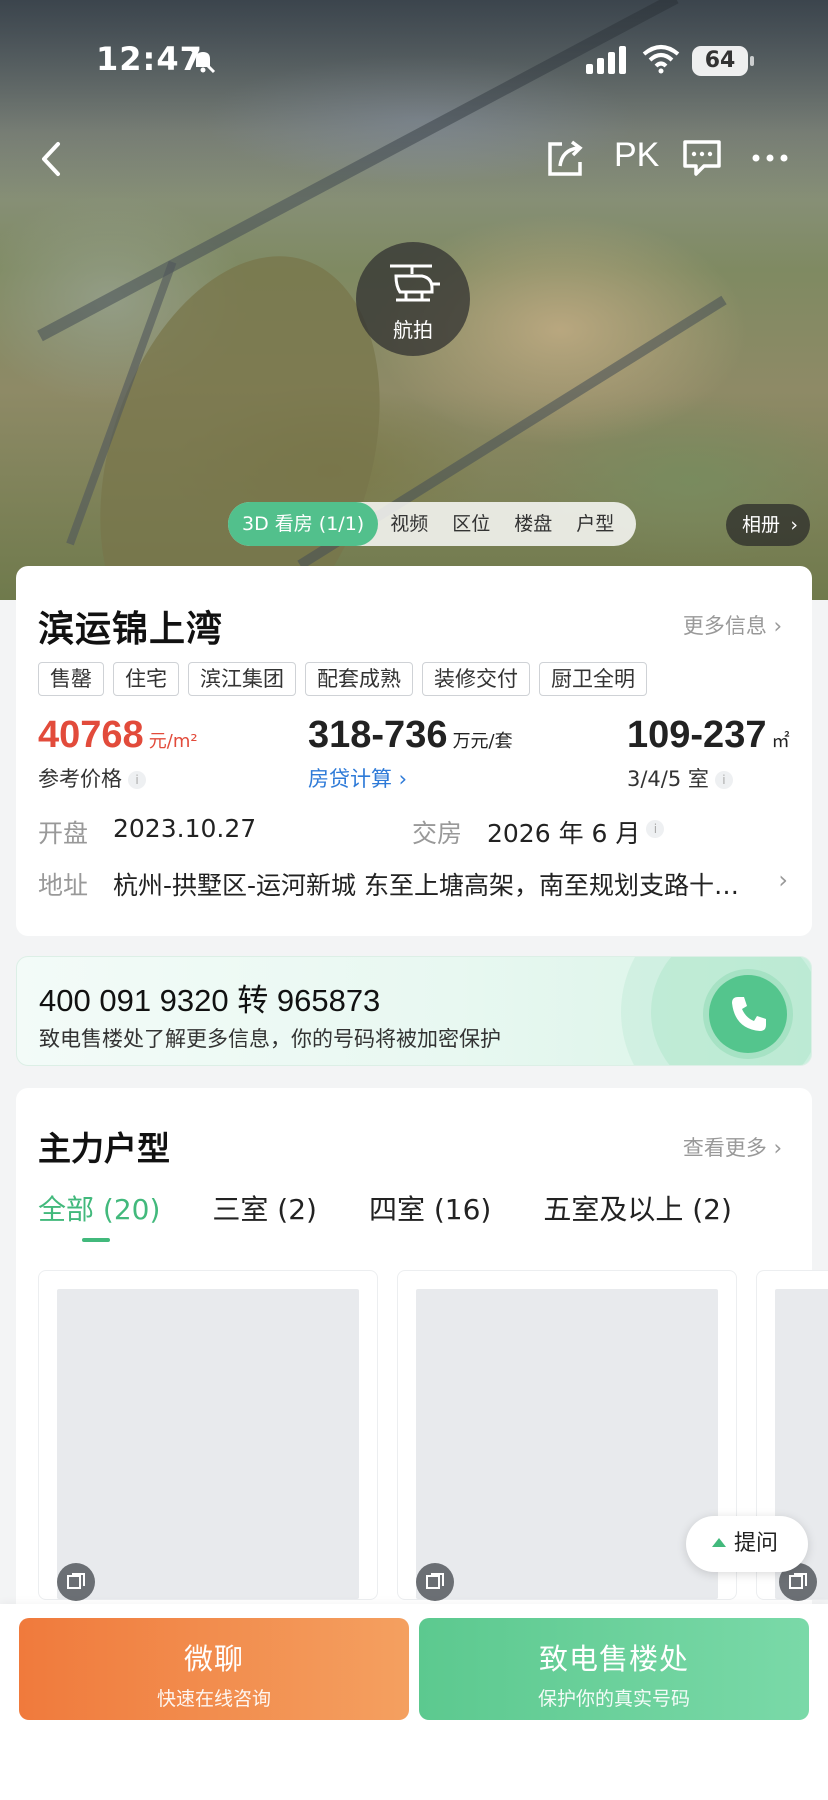 The width and height of the screenshot is (828, 1800). What do you see at coordinates (606, 60) in the screenshot?
I see `signal-icon` at bounding box center [606, 60].